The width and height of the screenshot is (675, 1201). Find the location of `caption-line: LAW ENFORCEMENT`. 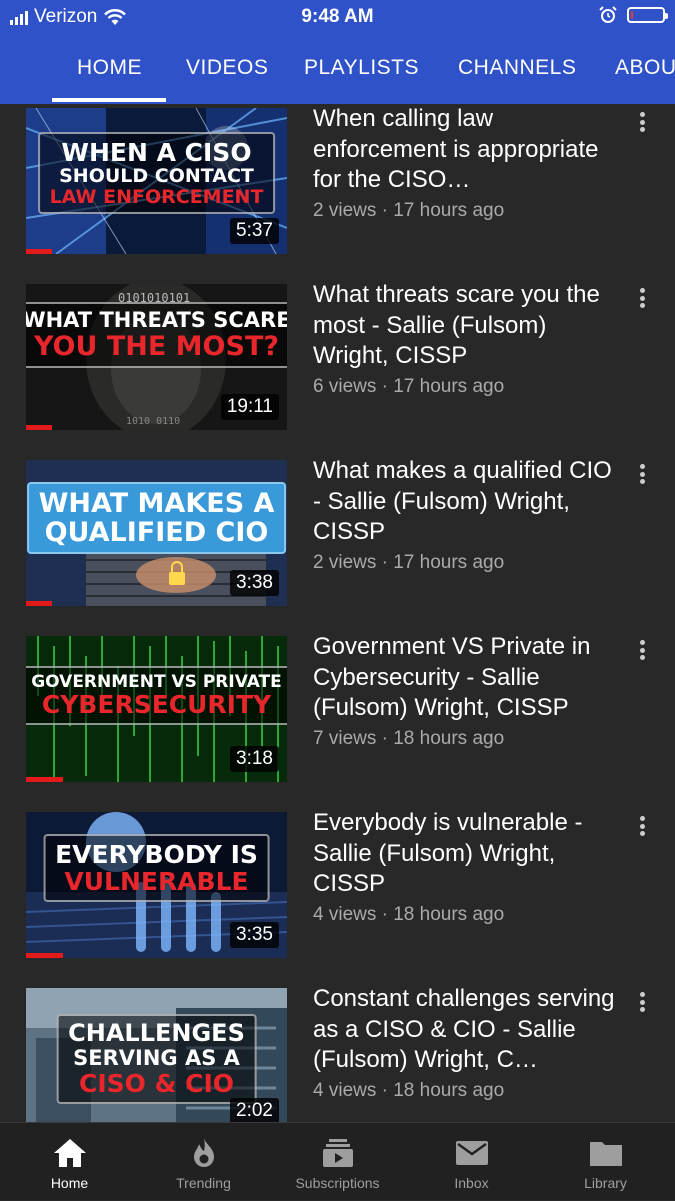

caption-line: LAW ENFORCEMENT is located at coordinates (156, 196).